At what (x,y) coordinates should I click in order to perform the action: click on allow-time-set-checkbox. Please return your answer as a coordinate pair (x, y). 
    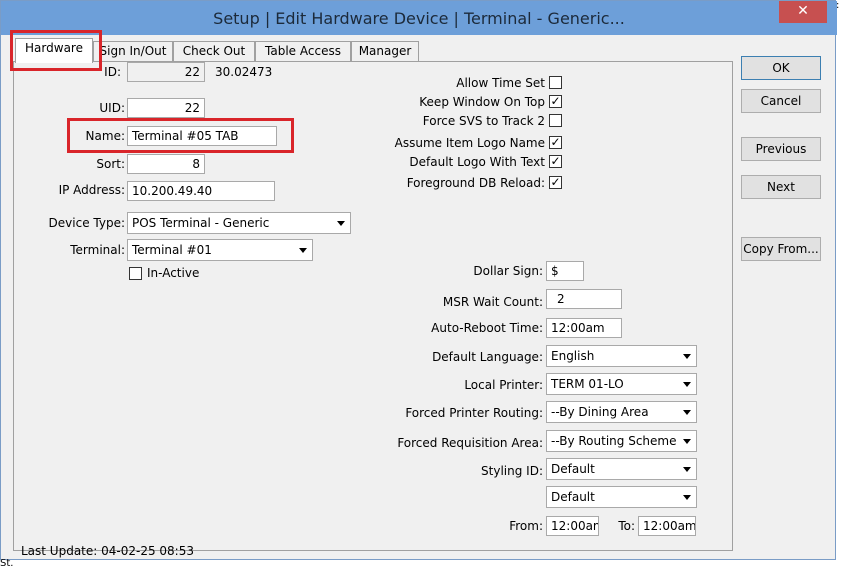
    Looking at the image, I should click on (555, 82).